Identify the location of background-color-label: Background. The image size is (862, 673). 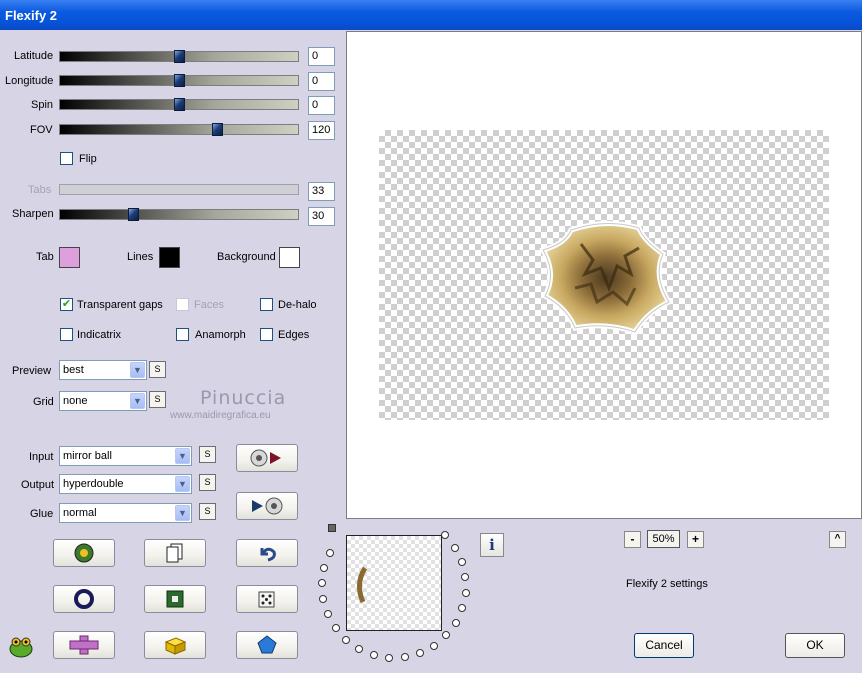
(246, 257).